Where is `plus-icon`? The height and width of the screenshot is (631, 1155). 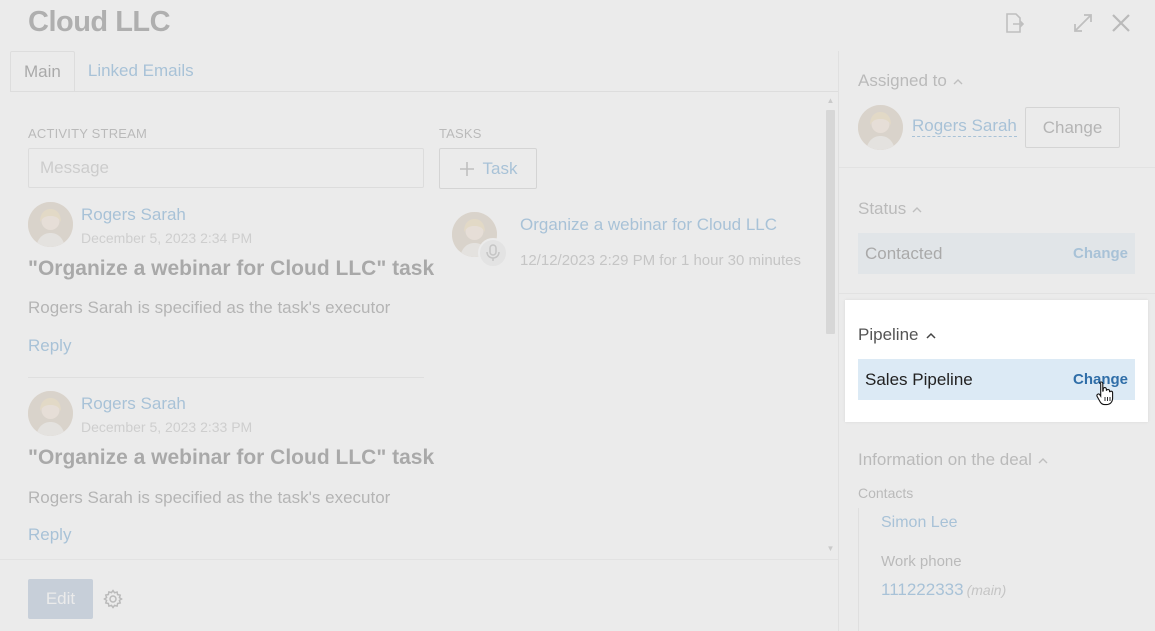
plus-icon is located at coordinates (466, 168).